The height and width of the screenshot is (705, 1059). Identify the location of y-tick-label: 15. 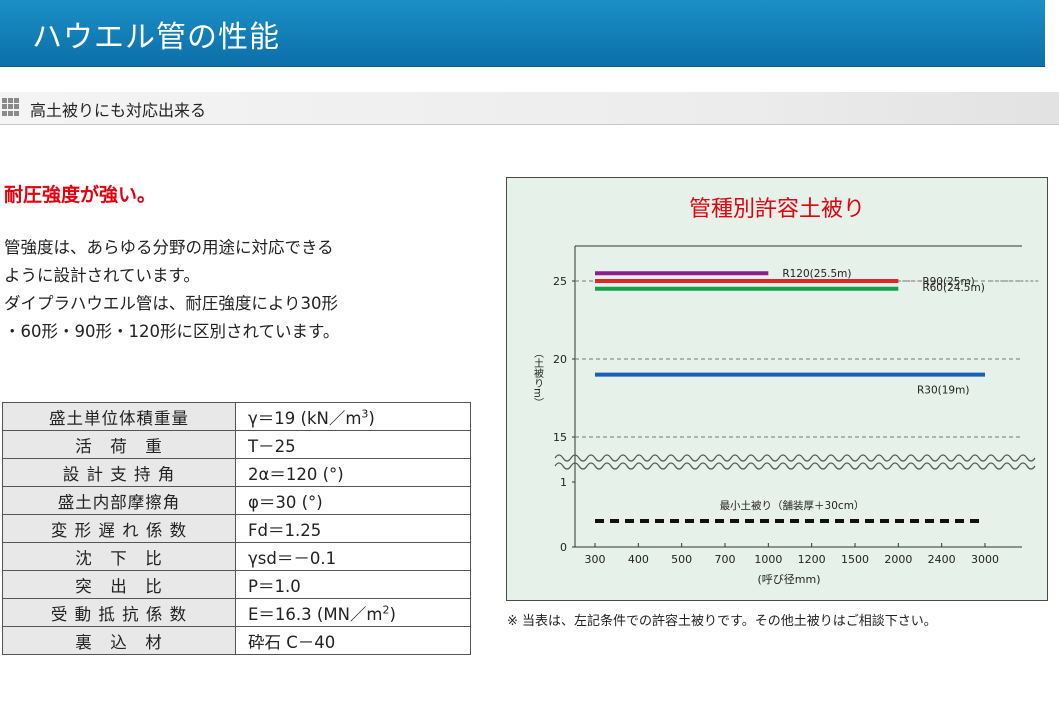
(560, 437).